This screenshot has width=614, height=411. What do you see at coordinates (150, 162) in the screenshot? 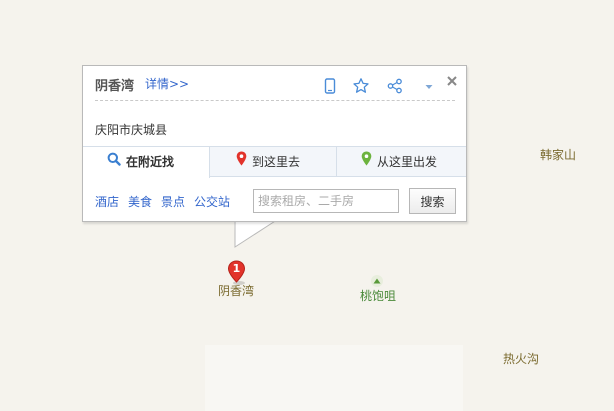
I see `tab-label: 在附近找` at bounding box center [150, 162].